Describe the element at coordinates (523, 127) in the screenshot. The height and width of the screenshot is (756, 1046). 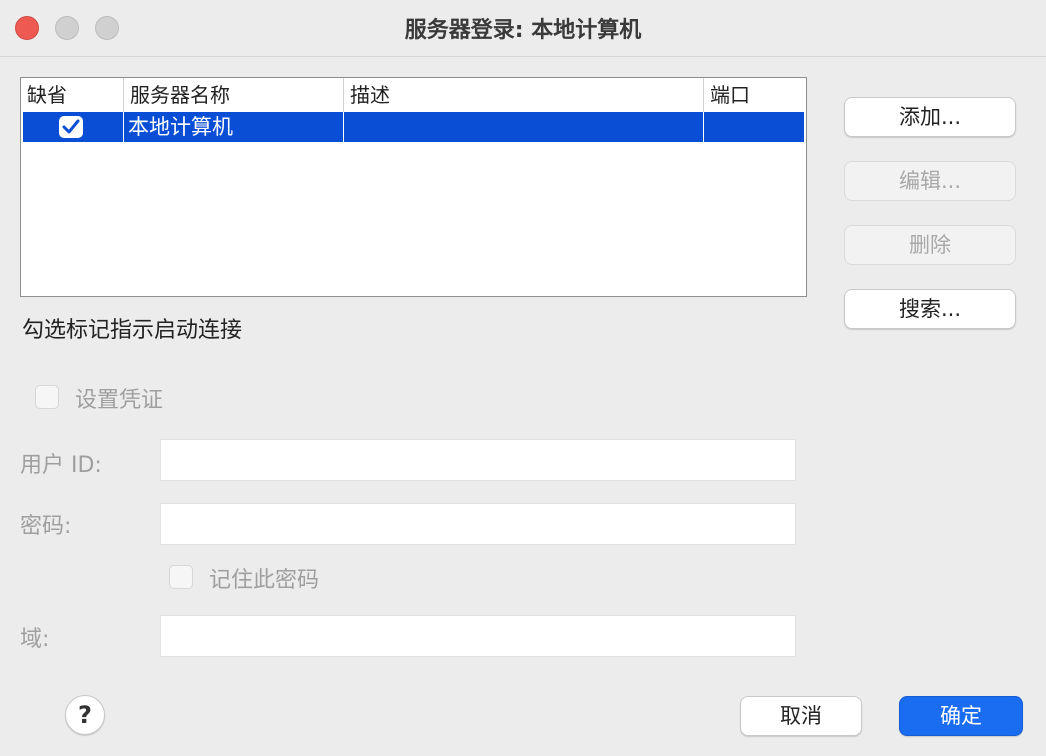
I see `description-cell` at that location.